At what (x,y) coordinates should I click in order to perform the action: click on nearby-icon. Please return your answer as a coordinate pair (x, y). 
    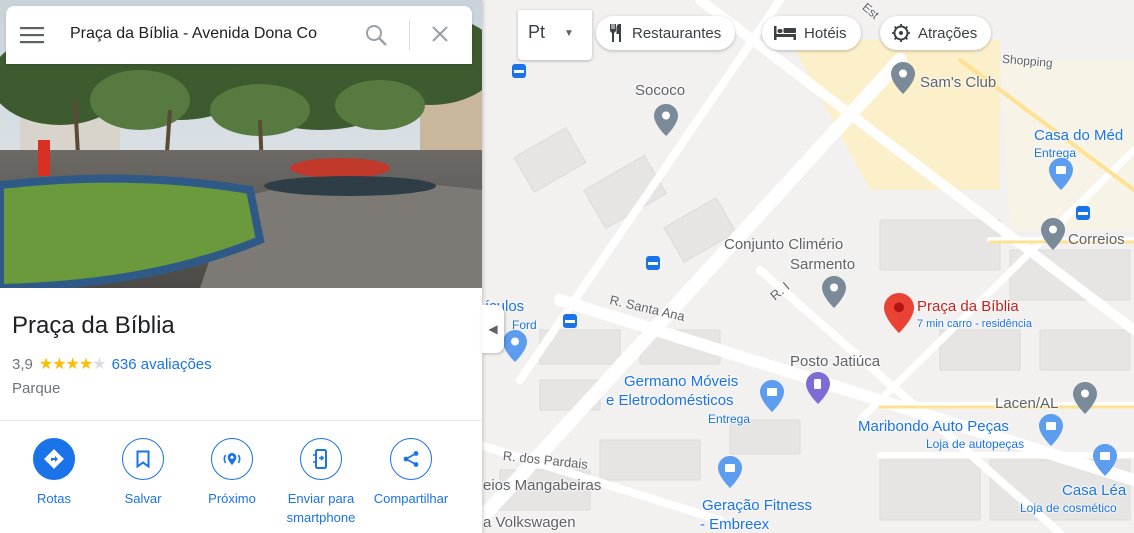
    Looking at the image, I should click on (232, 459).